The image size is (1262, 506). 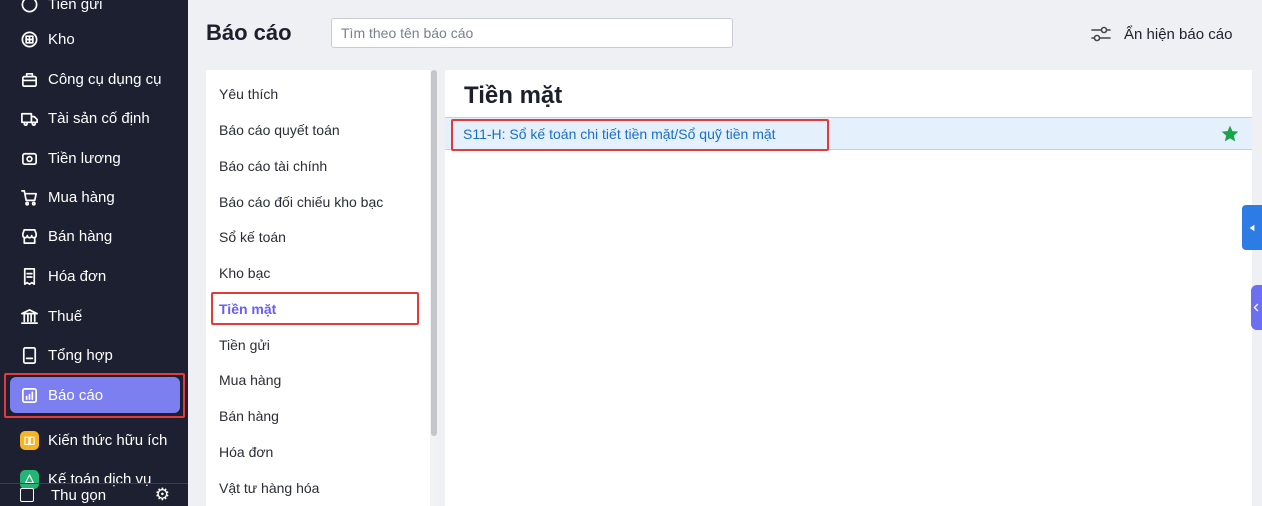 I want to click on chevron-left-icon, so click(x=1256, y=307).